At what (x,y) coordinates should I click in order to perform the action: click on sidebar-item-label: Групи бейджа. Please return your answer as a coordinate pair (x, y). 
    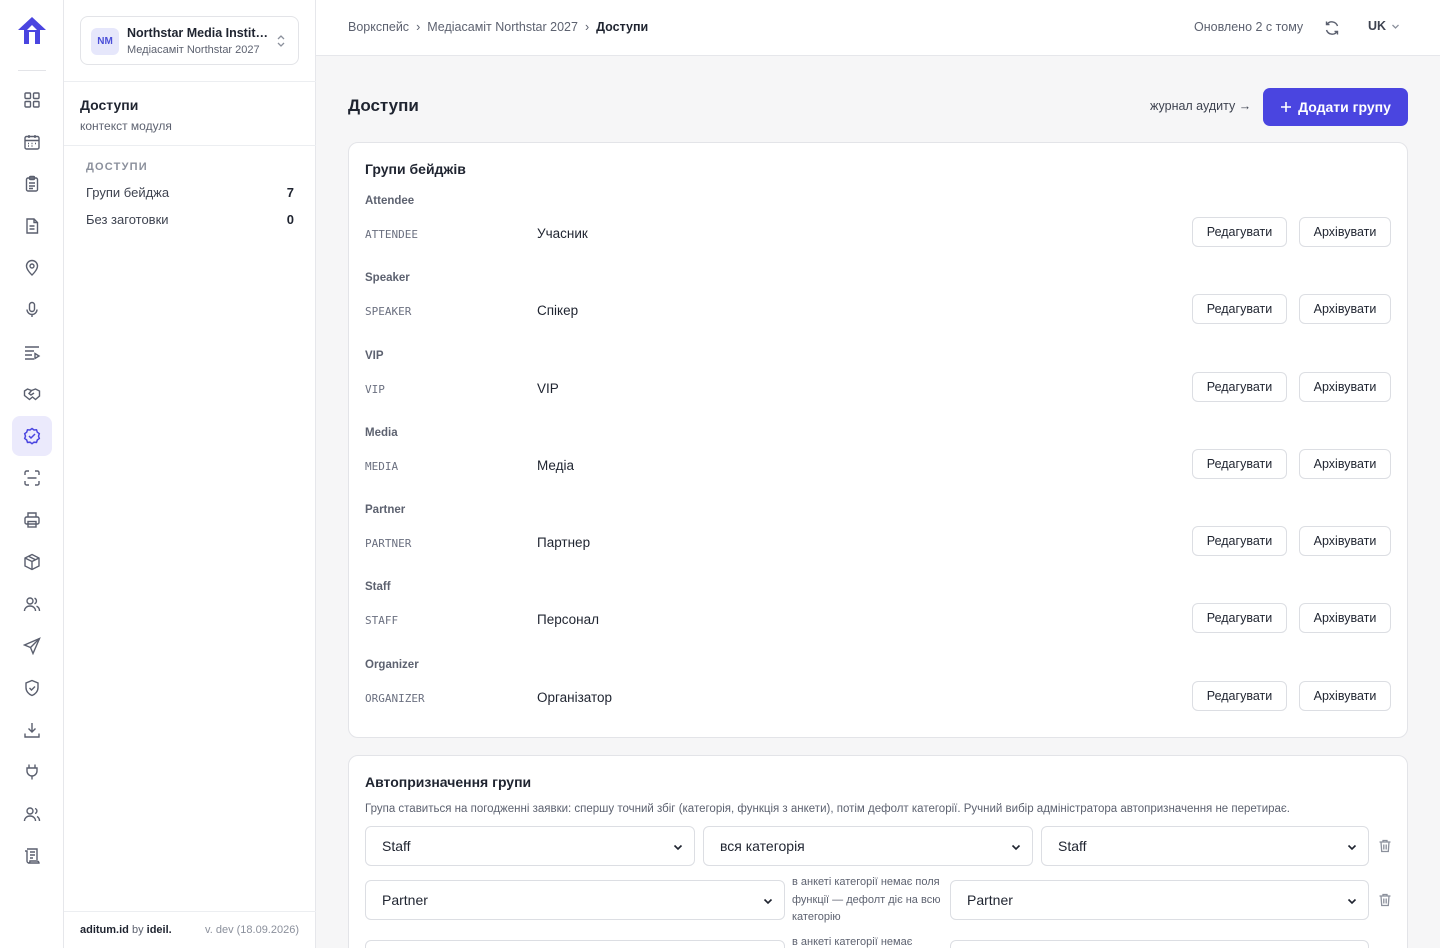
    Looking at the image, I should click on (128, 192).